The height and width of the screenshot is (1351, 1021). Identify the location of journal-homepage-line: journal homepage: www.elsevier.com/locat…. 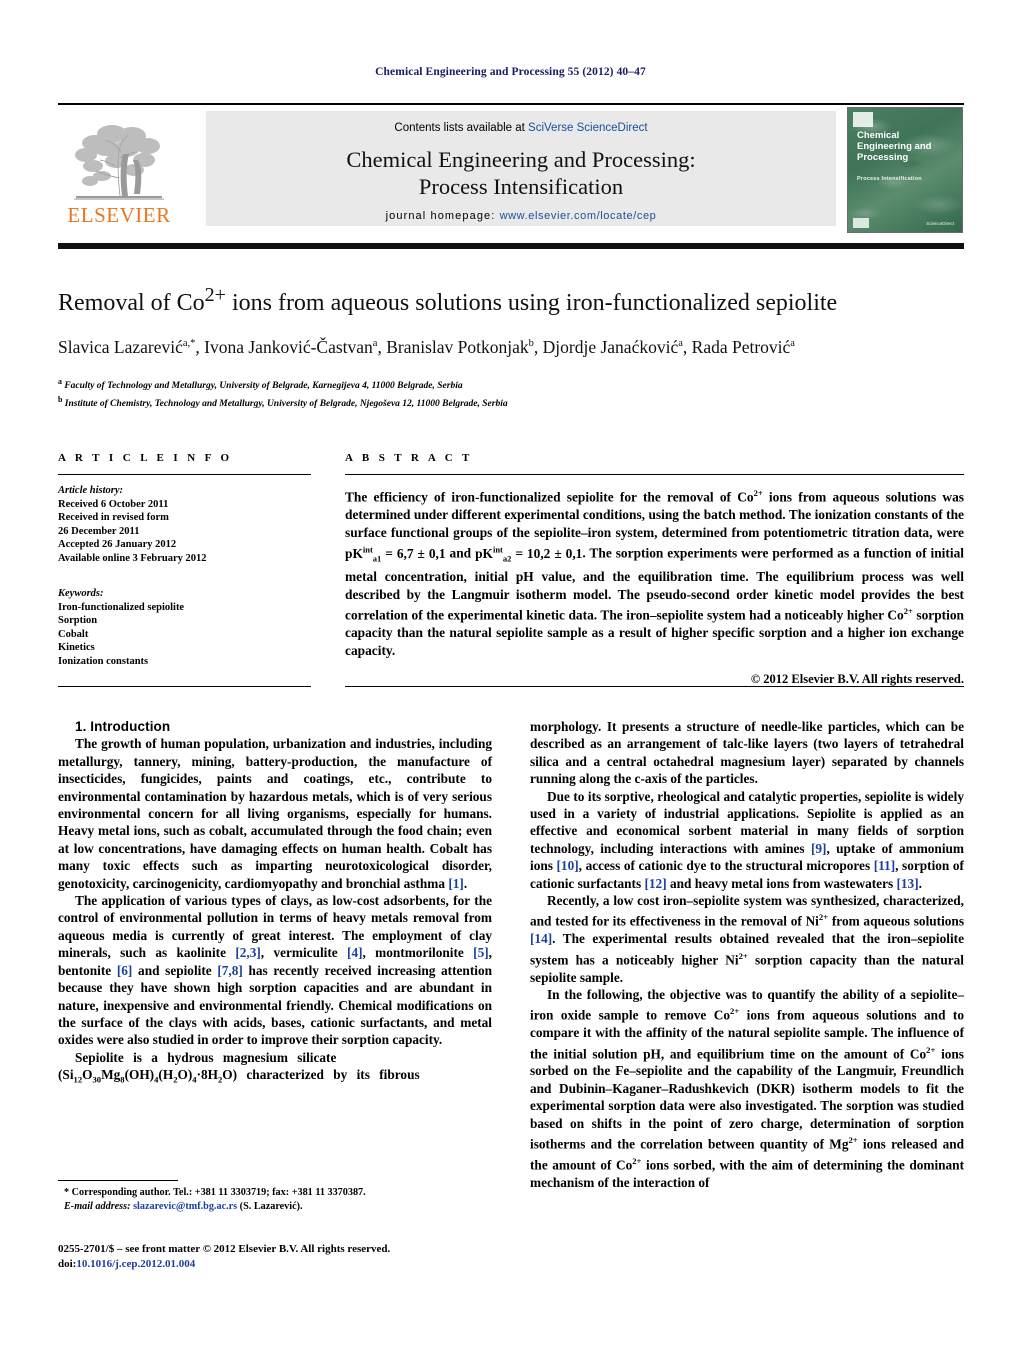
(521, 216).